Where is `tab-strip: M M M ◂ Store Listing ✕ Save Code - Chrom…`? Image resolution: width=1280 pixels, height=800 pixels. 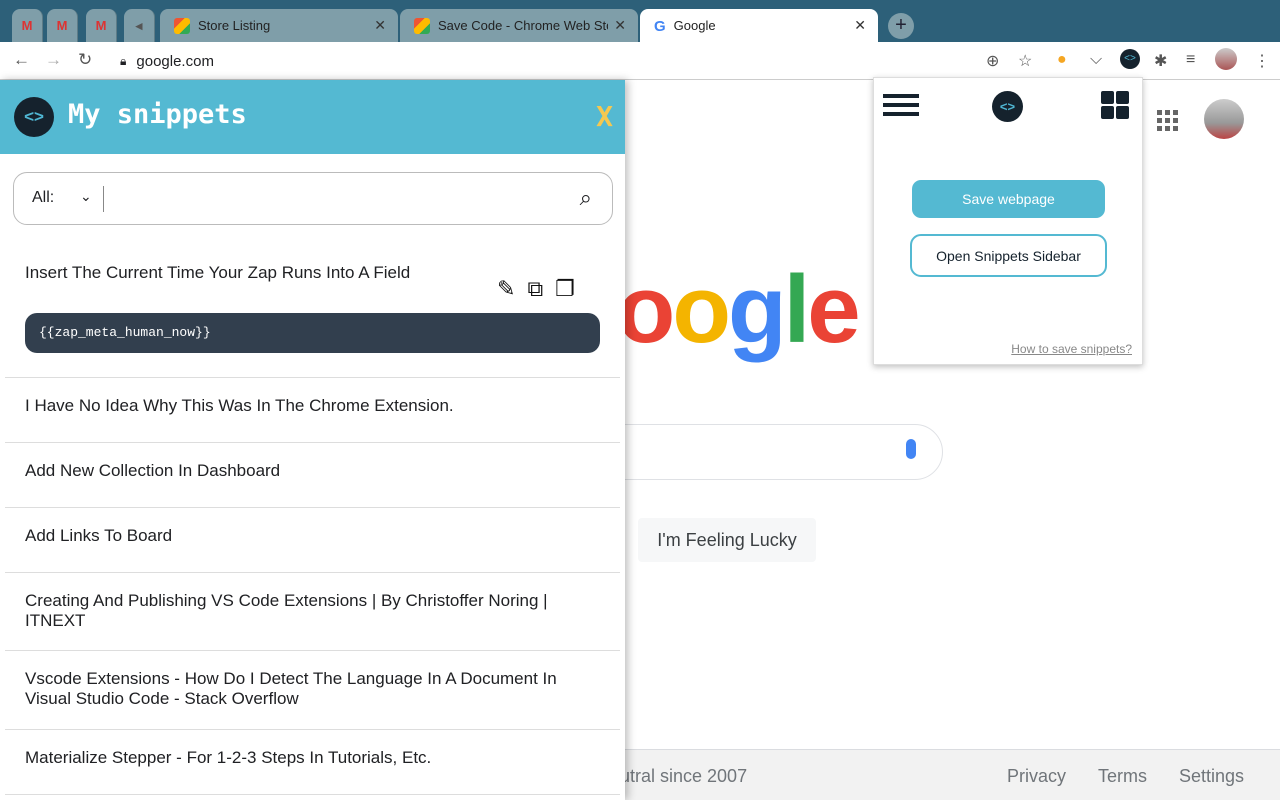 tab-strip: M M M ◂ Store Listing ✕ Save Code - Chrom… is located at coordinates (640, 21).